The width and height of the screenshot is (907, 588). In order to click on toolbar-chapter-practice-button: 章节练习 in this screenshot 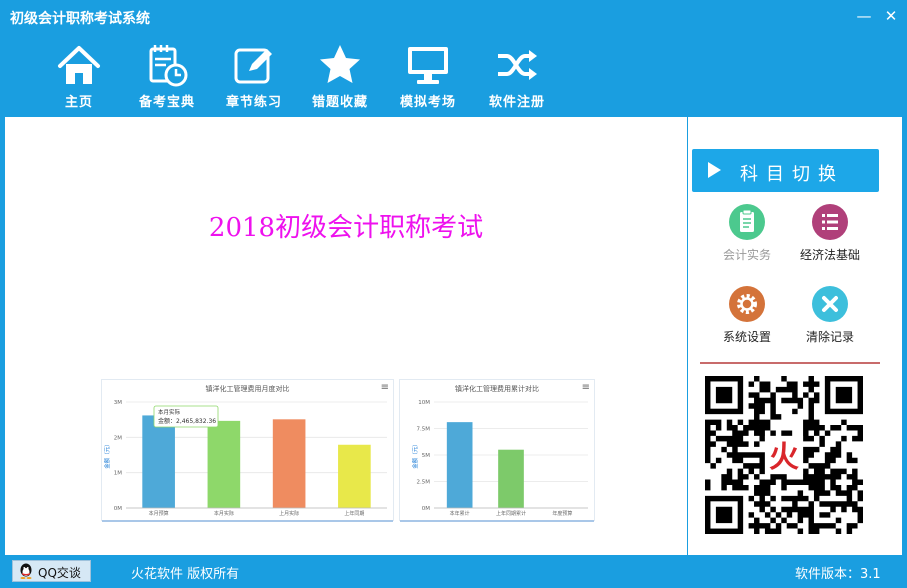, I will do `click(254, 78)`.